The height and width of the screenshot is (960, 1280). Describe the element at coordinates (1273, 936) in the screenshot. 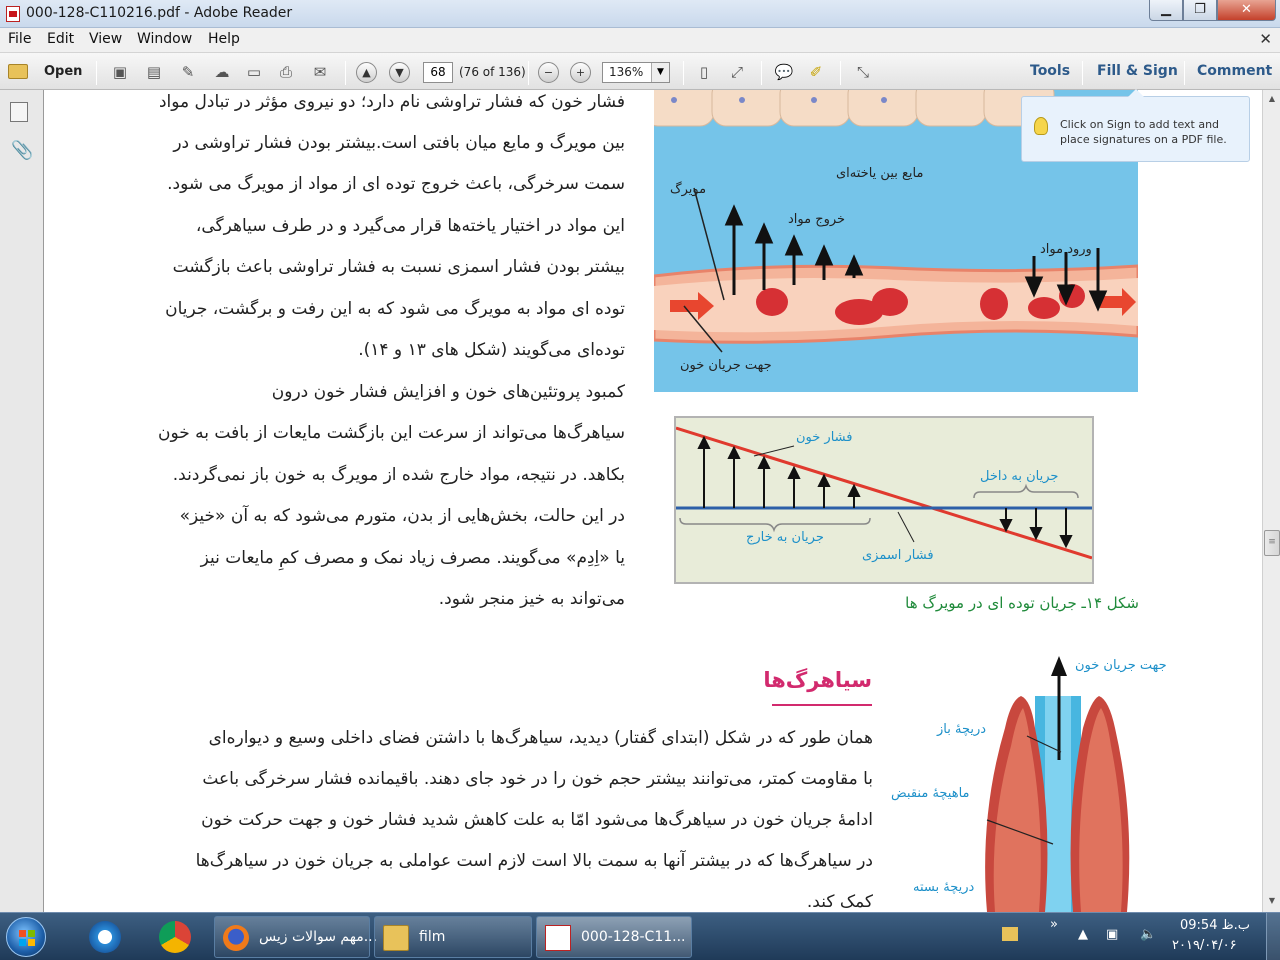

I see `show-desktop-button` at that location.